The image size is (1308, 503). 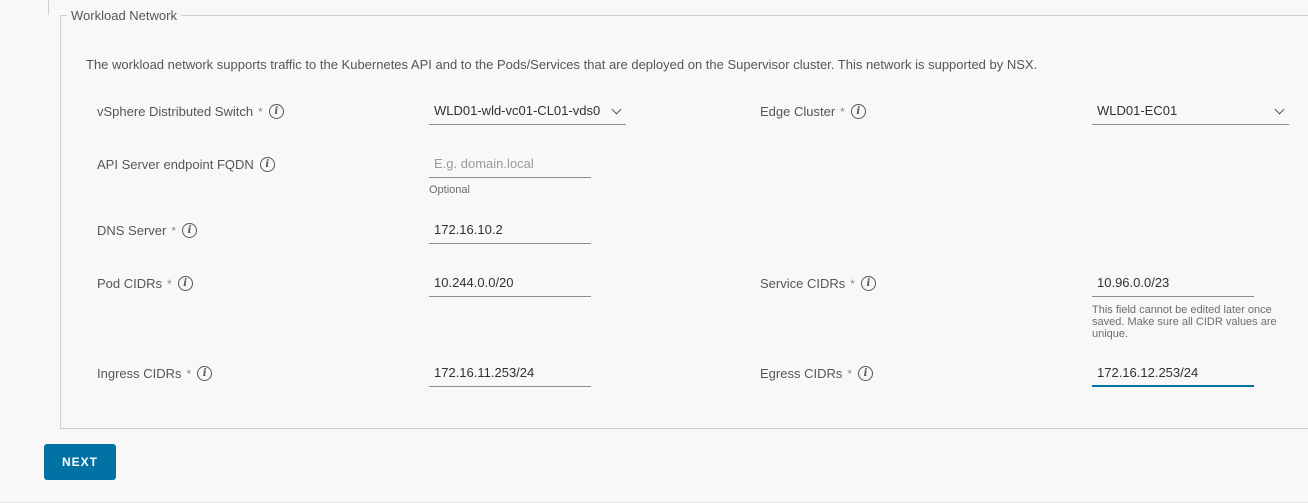 I want to click on pod-cidrs-label: Pod CIDRs * i, so click(x=145, y=283).